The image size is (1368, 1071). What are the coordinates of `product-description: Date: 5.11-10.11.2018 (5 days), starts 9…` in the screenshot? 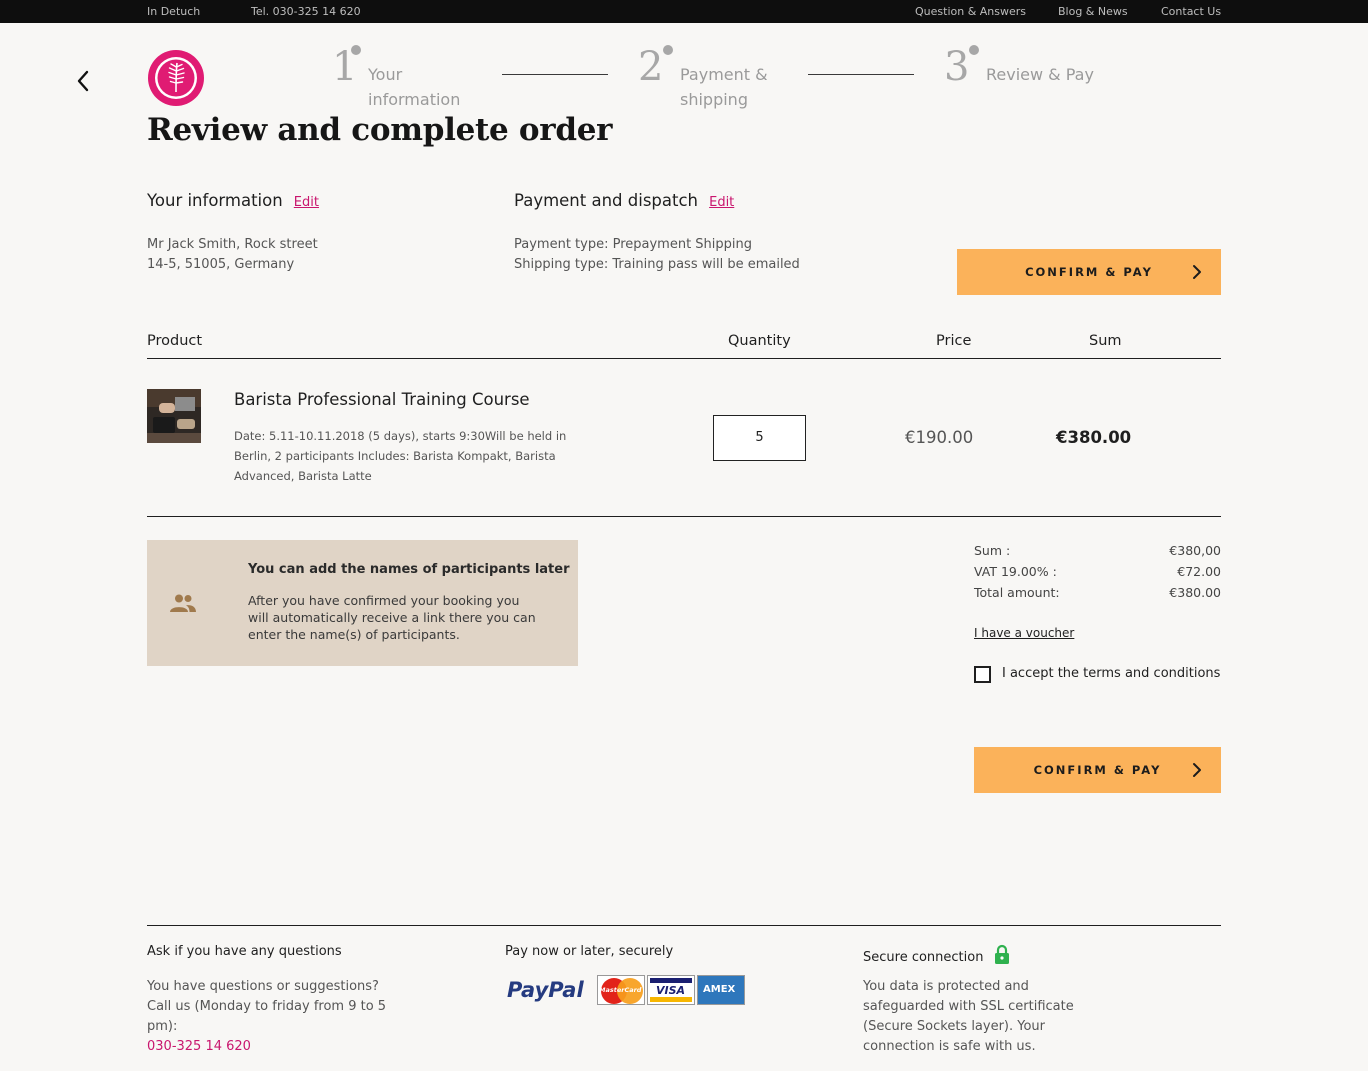 It's located at (400, 456).